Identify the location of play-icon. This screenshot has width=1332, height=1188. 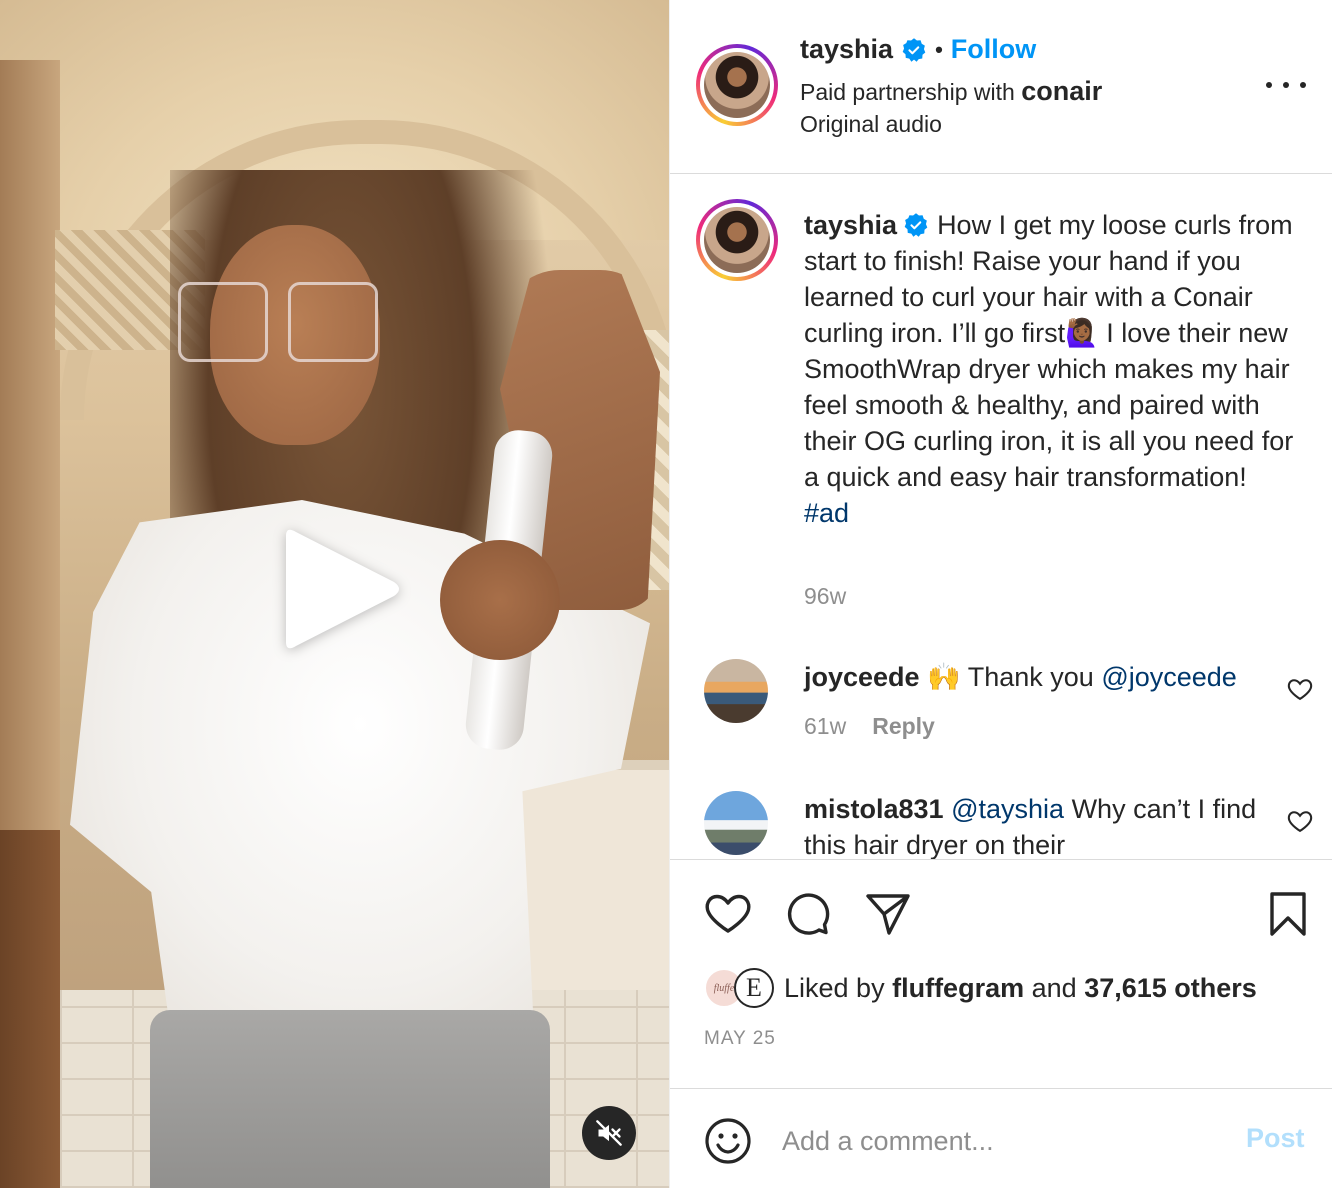
(341, 589).